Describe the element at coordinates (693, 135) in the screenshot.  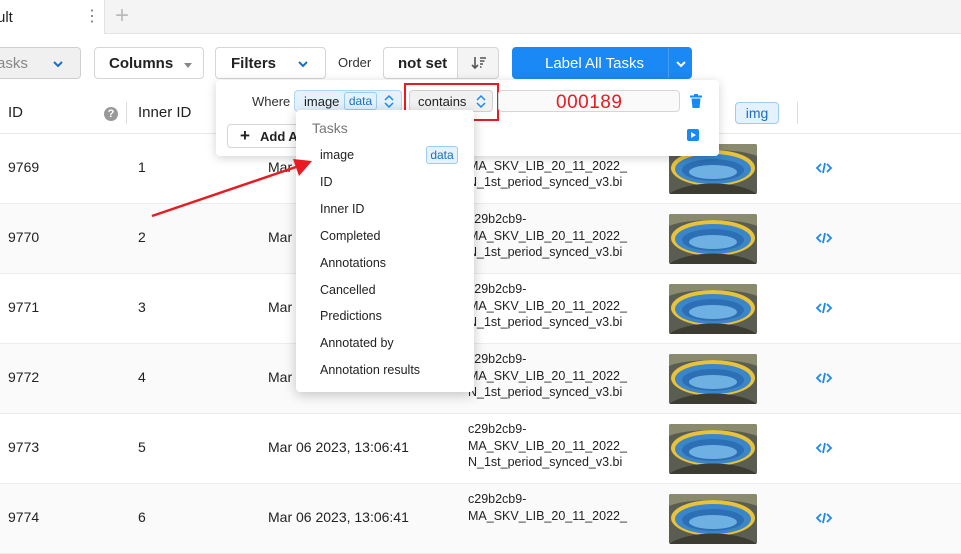
I see `play-icon` at that location.